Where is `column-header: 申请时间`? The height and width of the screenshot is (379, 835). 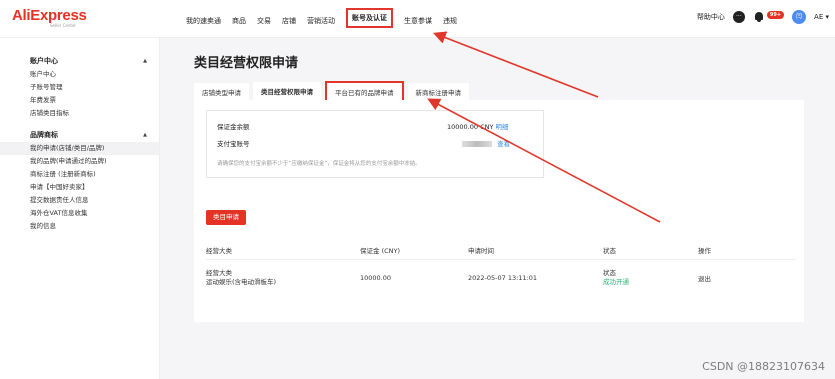
column-header: 申请时间 is located at coordinates (481, 250).